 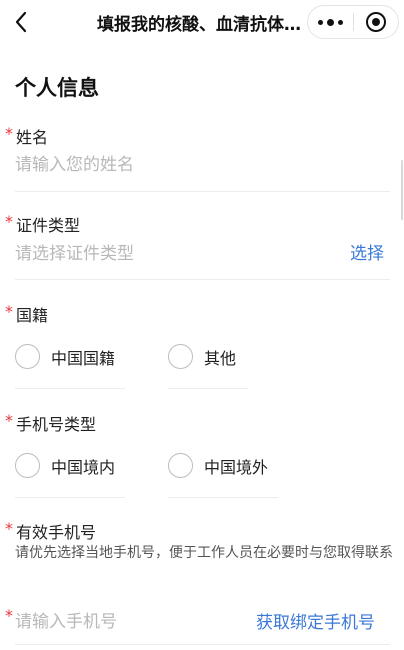 I want to click on phone-type-label: 手机号类型, so click(x=56, y=424).